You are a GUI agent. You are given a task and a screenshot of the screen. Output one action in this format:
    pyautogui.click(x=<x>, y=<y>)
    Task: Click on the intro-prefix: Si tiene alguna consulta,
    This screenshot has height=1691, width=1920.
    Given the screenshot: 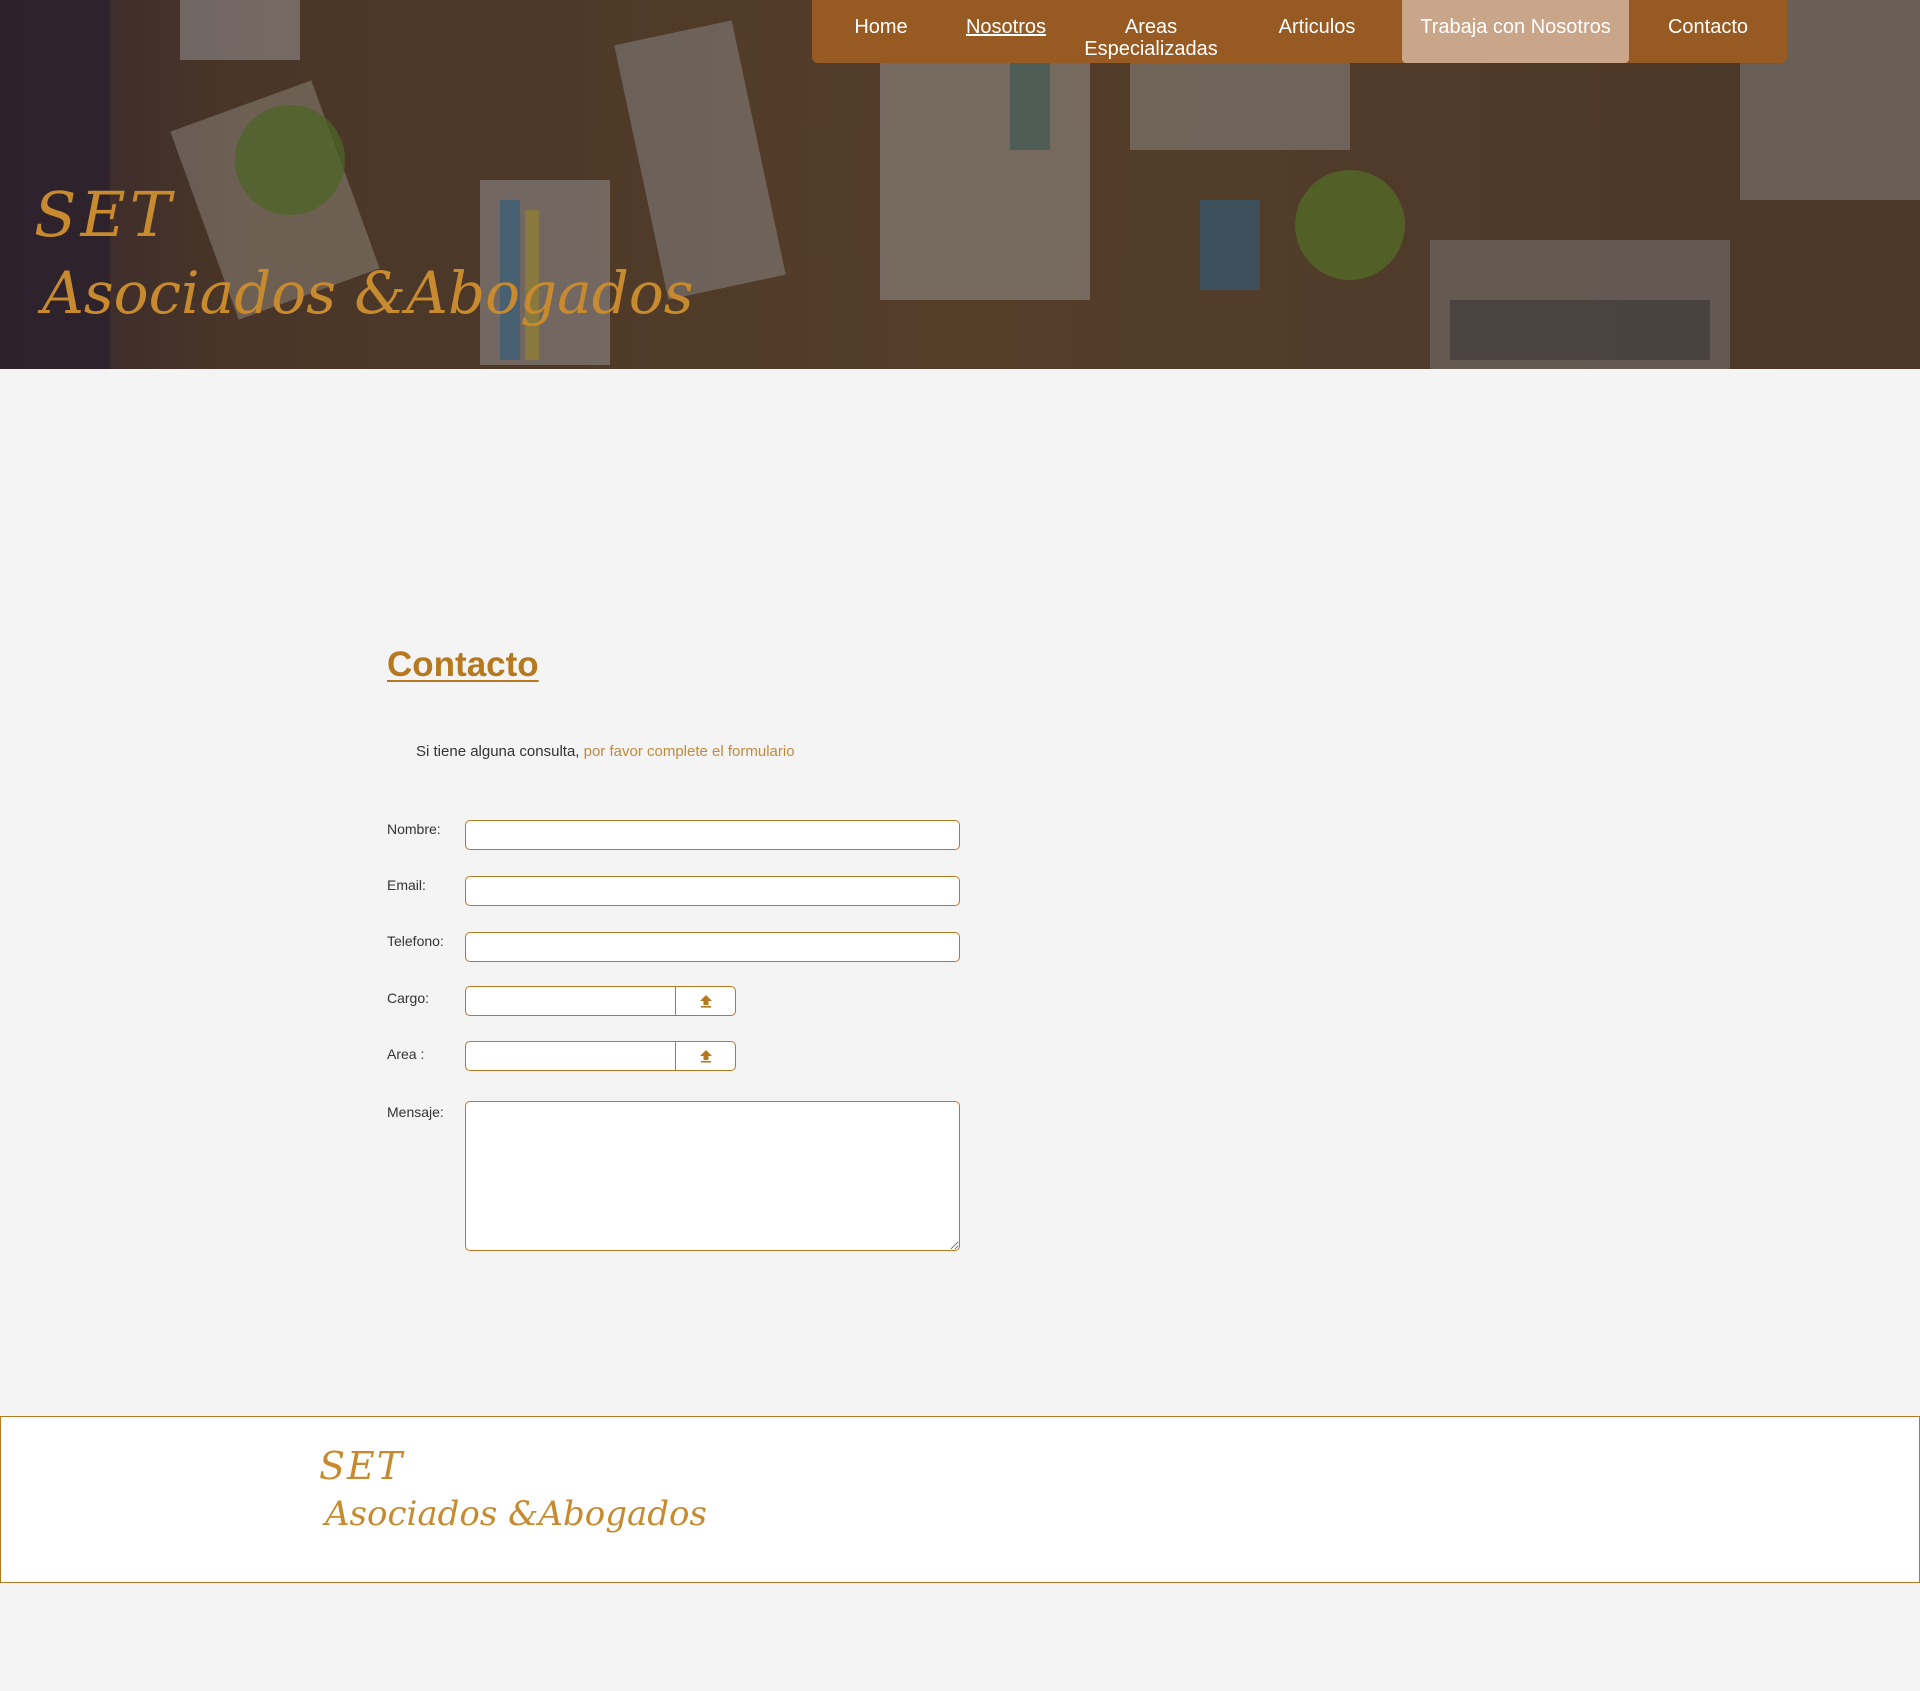 What is the action you would take?
    pyautogui.click(x=498, y=751)
    